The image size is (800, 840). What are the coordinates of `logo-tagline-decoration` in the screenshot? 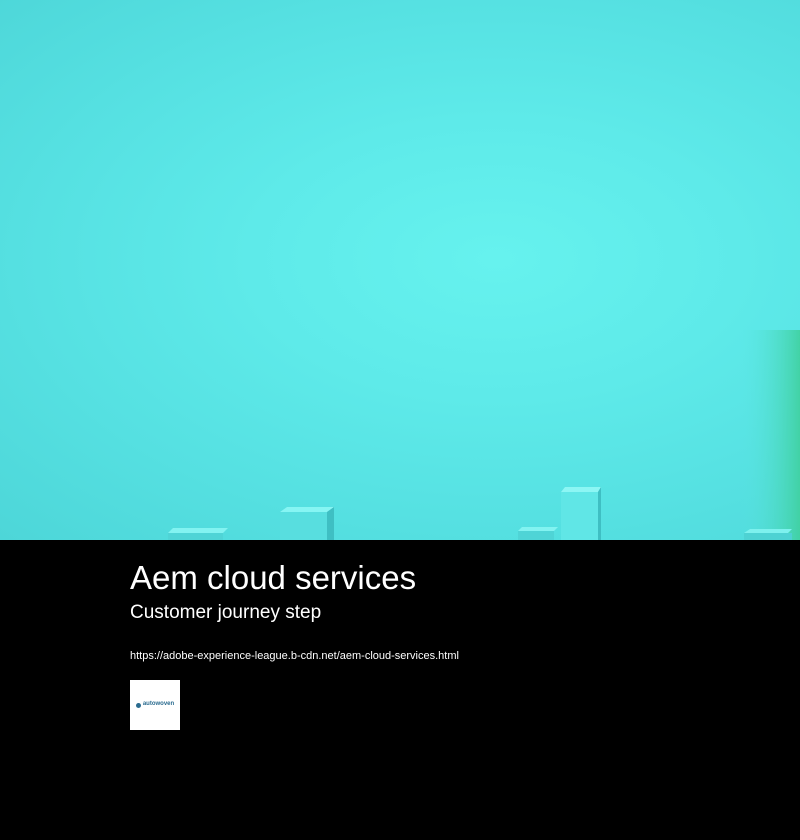 It's located at (158, 708).